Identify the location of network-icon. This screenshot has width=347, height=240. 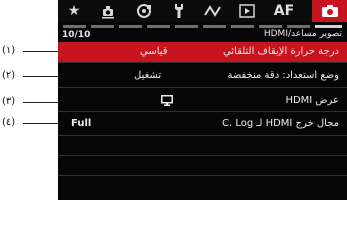
(212, 11).